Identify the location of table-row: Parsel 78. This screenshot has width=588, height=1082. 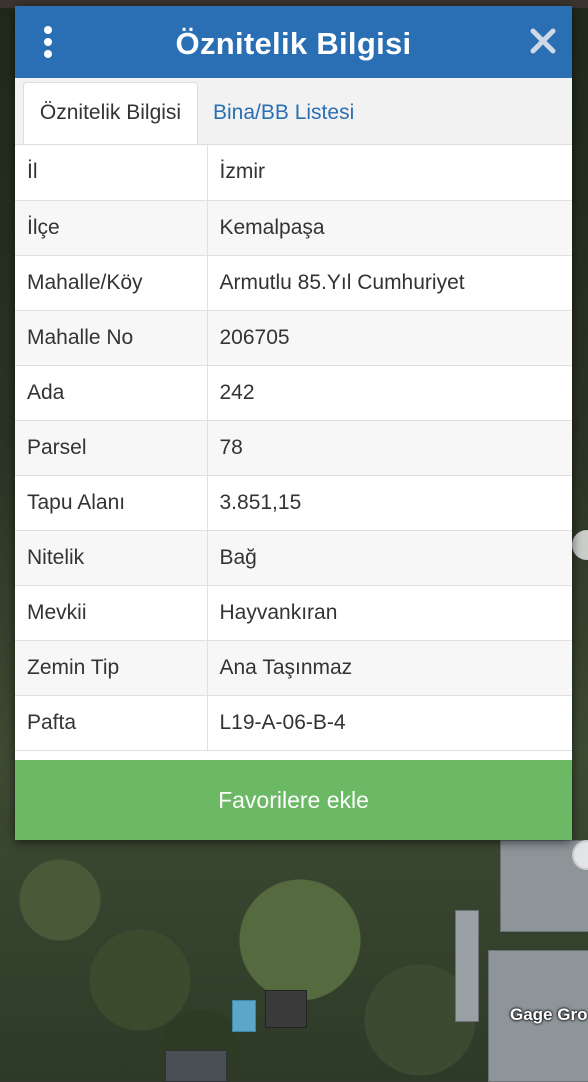
(293, 448).